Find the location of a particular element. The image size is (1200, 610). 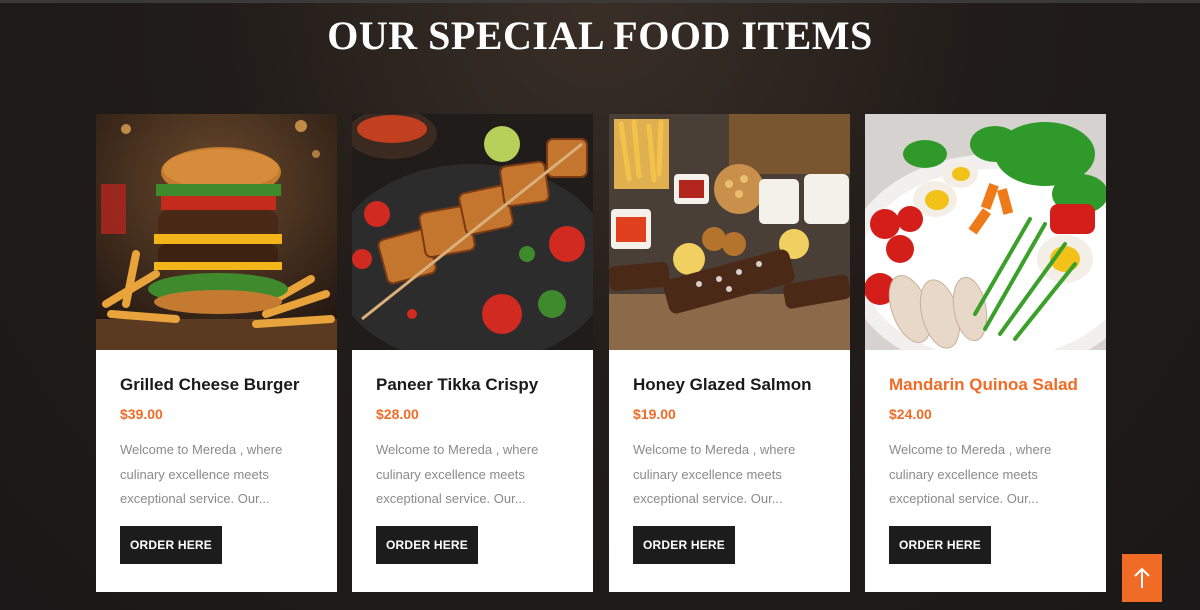

burger-image is located at coordinates (216, 232).